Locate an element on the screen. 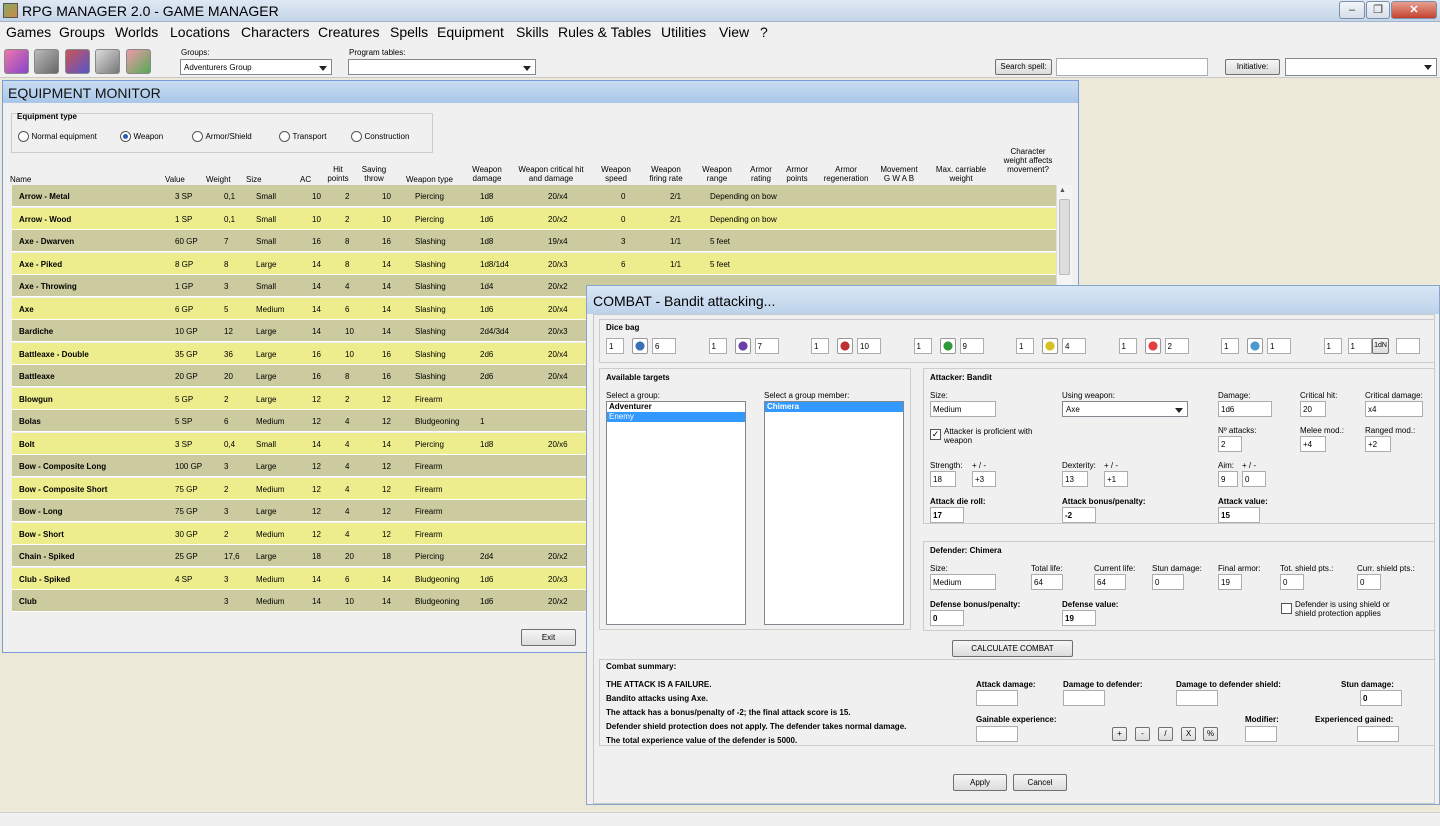 The height and width of the screenshot is (826, 1440). die-result-field: 9 is located at coordinates (971, 346).